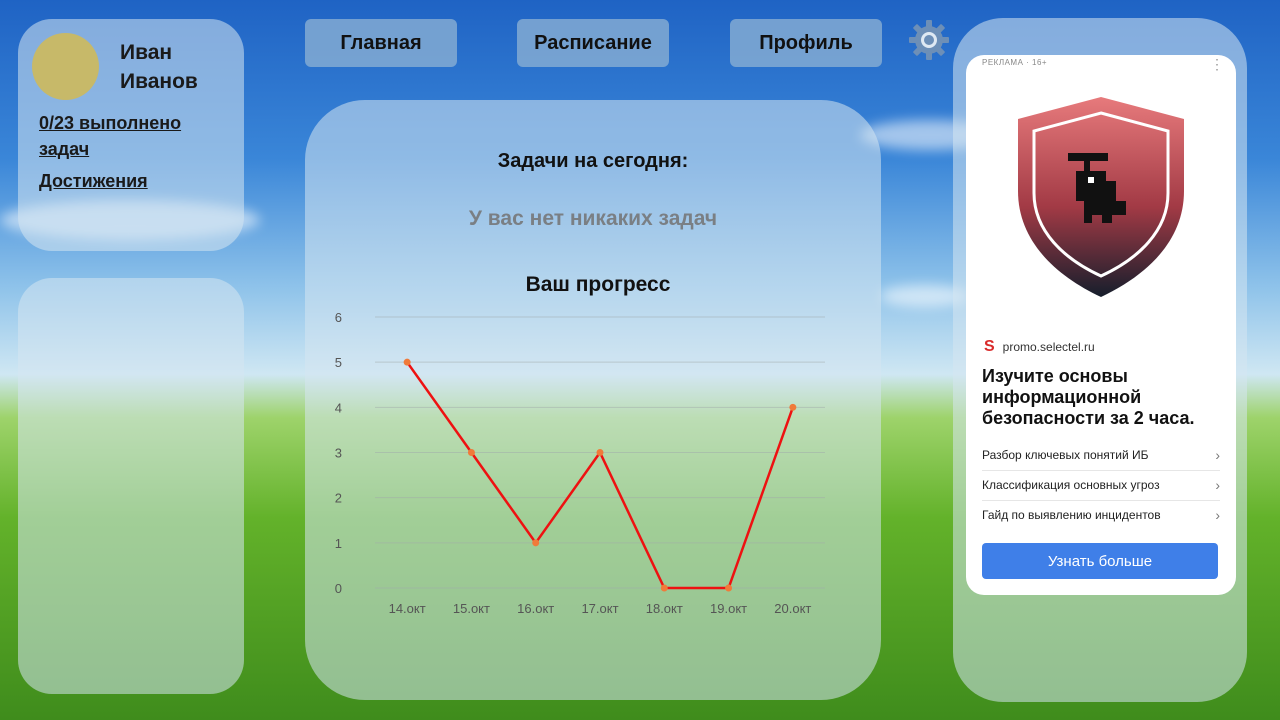 The image size is (1280, 720). Describe the element at coordinates (338, 543) in the screenshot. I see `y-tick-label: 1` at that location.